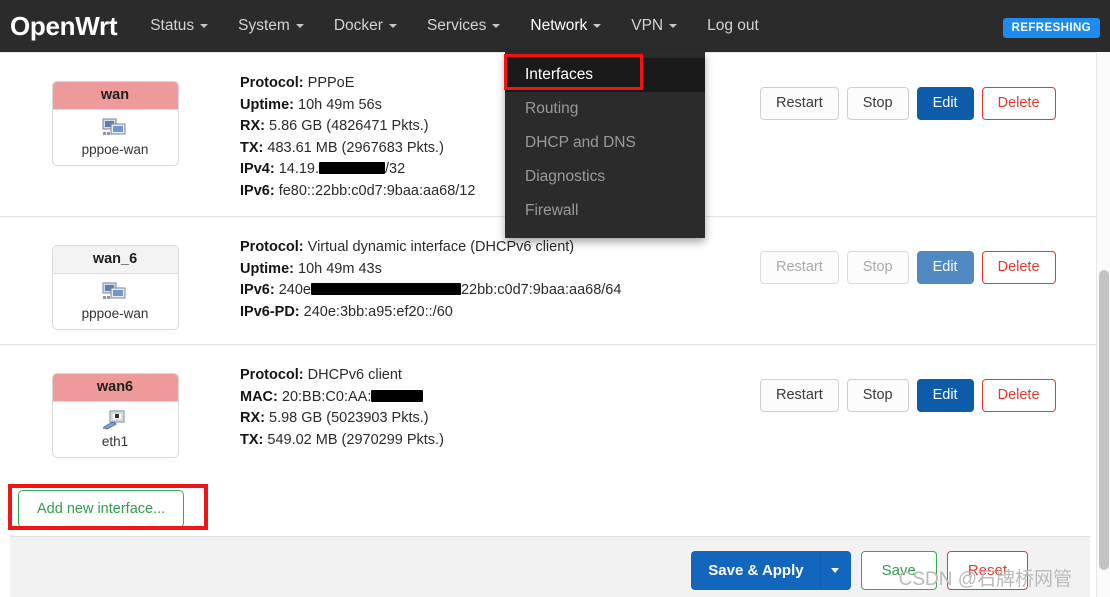 This screenshot has width=1110, height=597. What do you see at coordinates (378, 311) in the screenshot?
I see `info-value: 240e:3bb:a95:ef20::/60` at bounding box center [378, 311].